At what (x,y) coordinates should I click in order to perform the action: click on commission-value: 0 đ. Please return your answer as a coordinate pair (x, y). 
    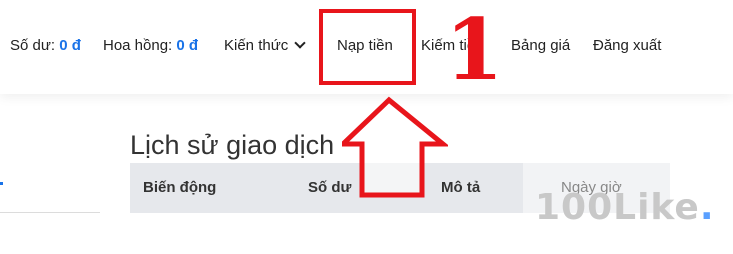
    Looking at the image, I should click on (187, 45).